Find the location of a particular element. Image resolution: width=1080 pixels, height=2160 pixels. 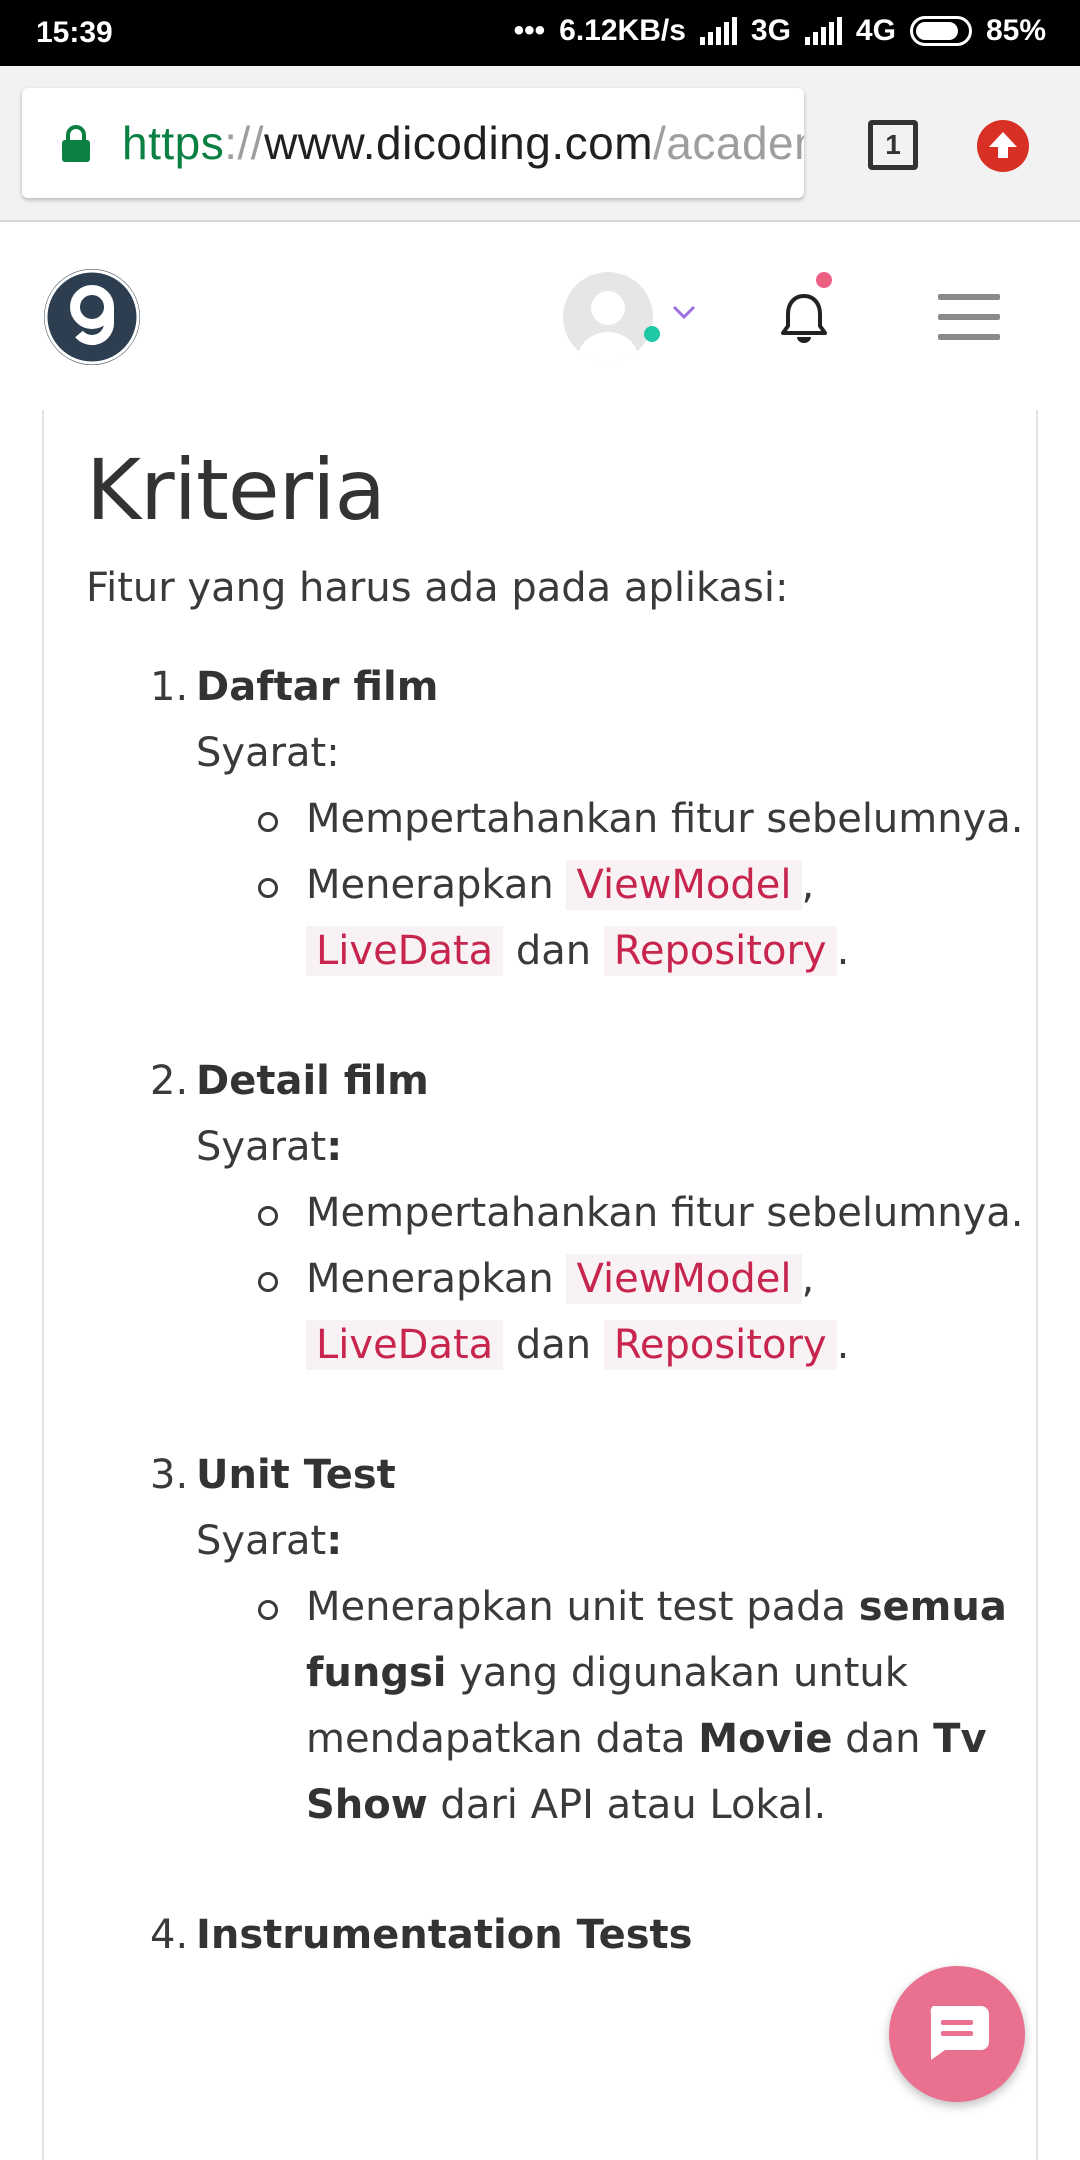

notification-badge is located at coordinates (824, 280).